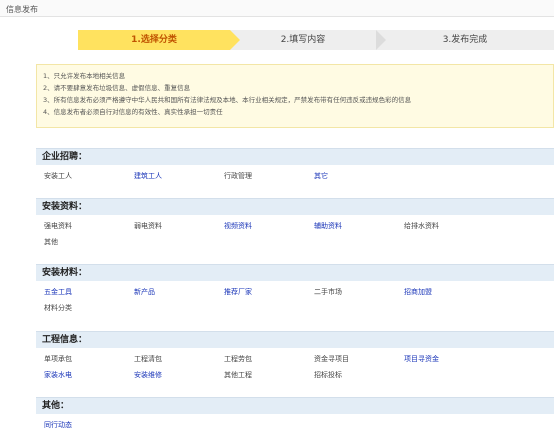  Describe the element at coordinates (84, 76) in the screenshot. I see `notice-line: 1、只允许发布本地相关信息` at that location.